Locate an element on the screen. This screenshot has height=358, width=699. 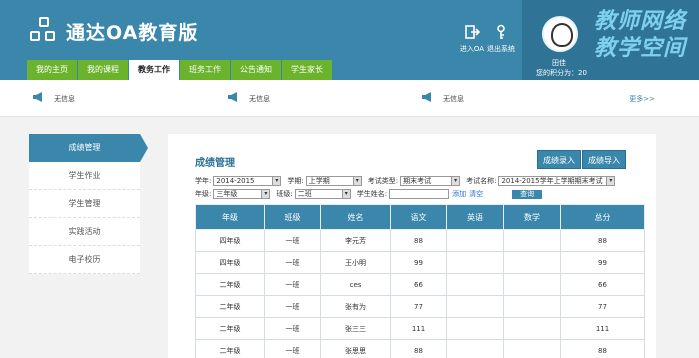
class-label: 班级: is located at coordinates (284, 194).